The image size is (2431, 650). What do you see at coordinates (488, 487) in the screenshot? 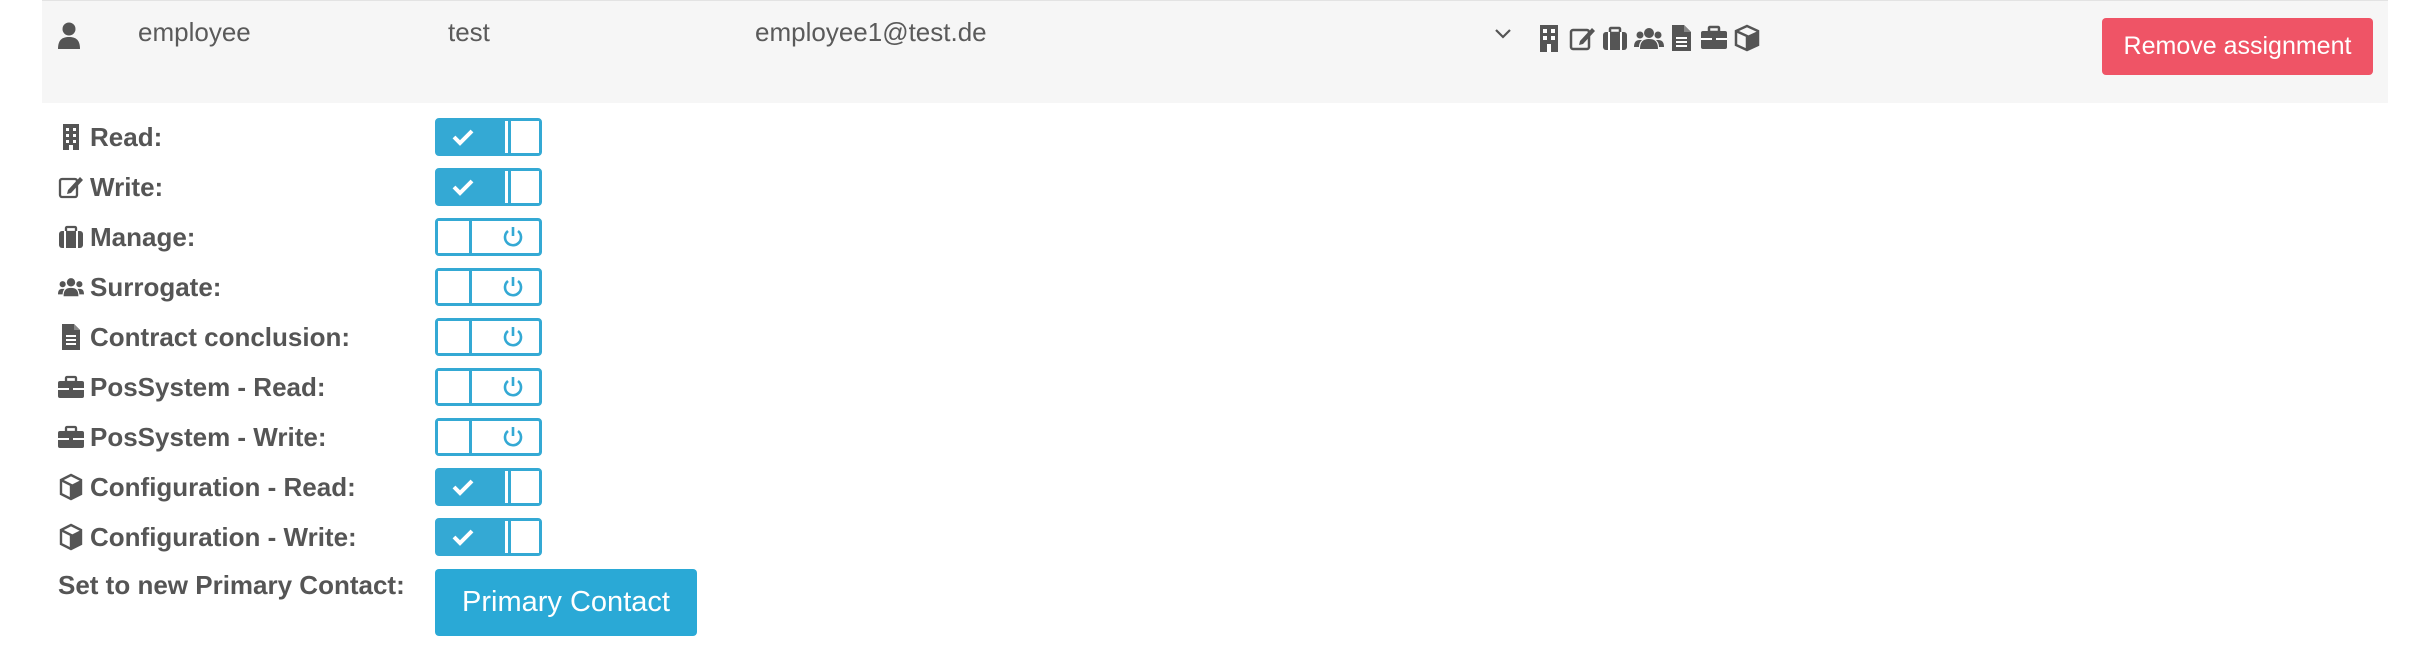
I see `configuration-read-toggle` at bounding box center [488, 487].